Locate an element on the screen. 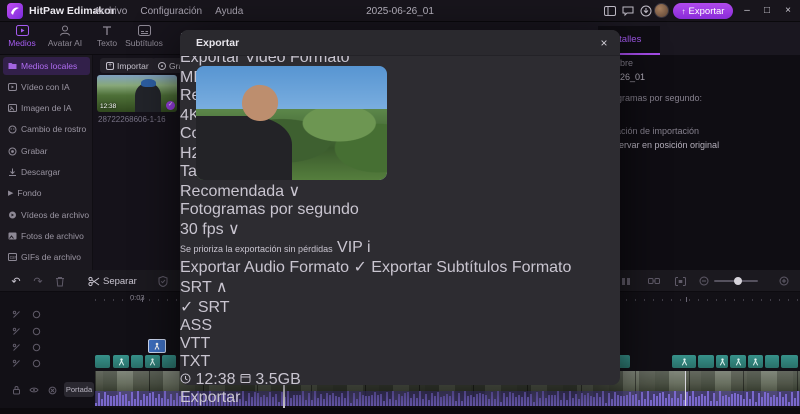 Image resolution: width=800 pixels, height=414 pixels. zoom-in-icon is located at coordinates (784, 281).